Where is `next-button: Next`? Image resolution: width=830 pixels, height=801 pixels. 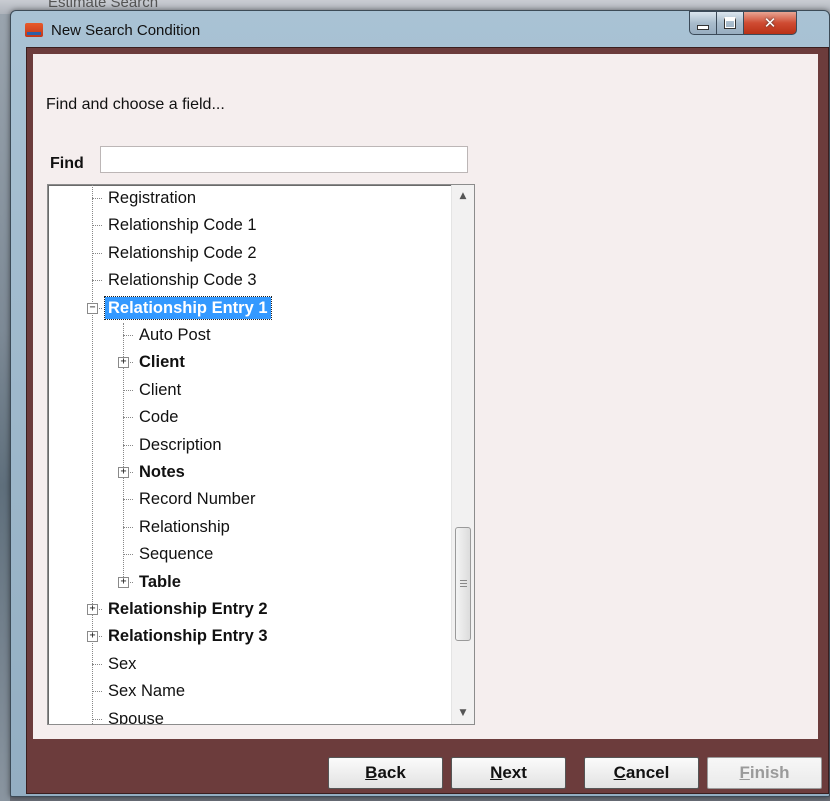 next-button: Next is located at coordinates (508, 773).